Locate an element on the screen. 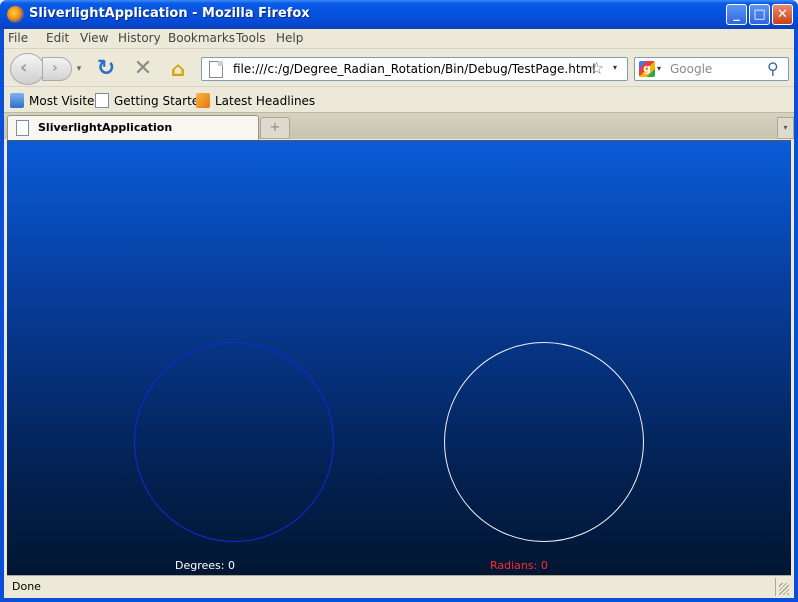 Image resolution: width=798 pixels, height=602 pixels. resize-grip-icon is located at coordinates (784, 589).